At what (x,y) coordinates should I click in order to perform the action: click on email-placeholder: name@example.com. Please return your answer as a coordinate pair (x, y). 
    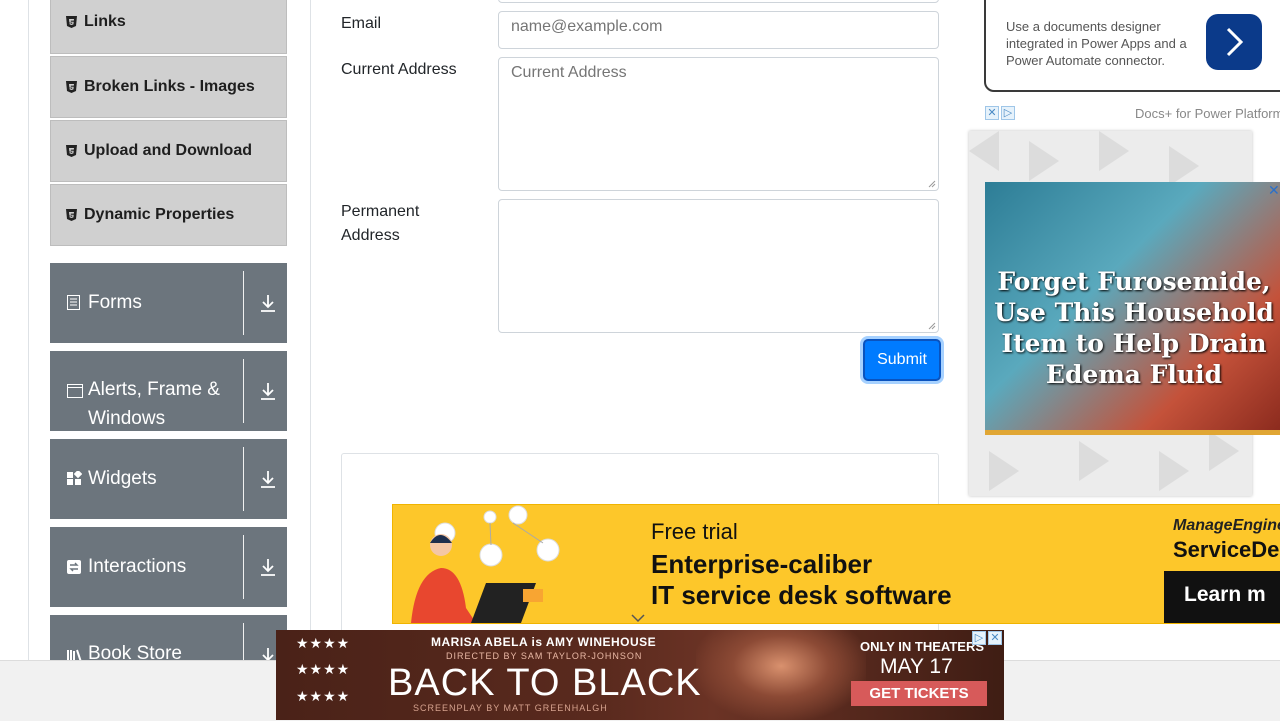
    Looking at the image, I should click on (587, 26).